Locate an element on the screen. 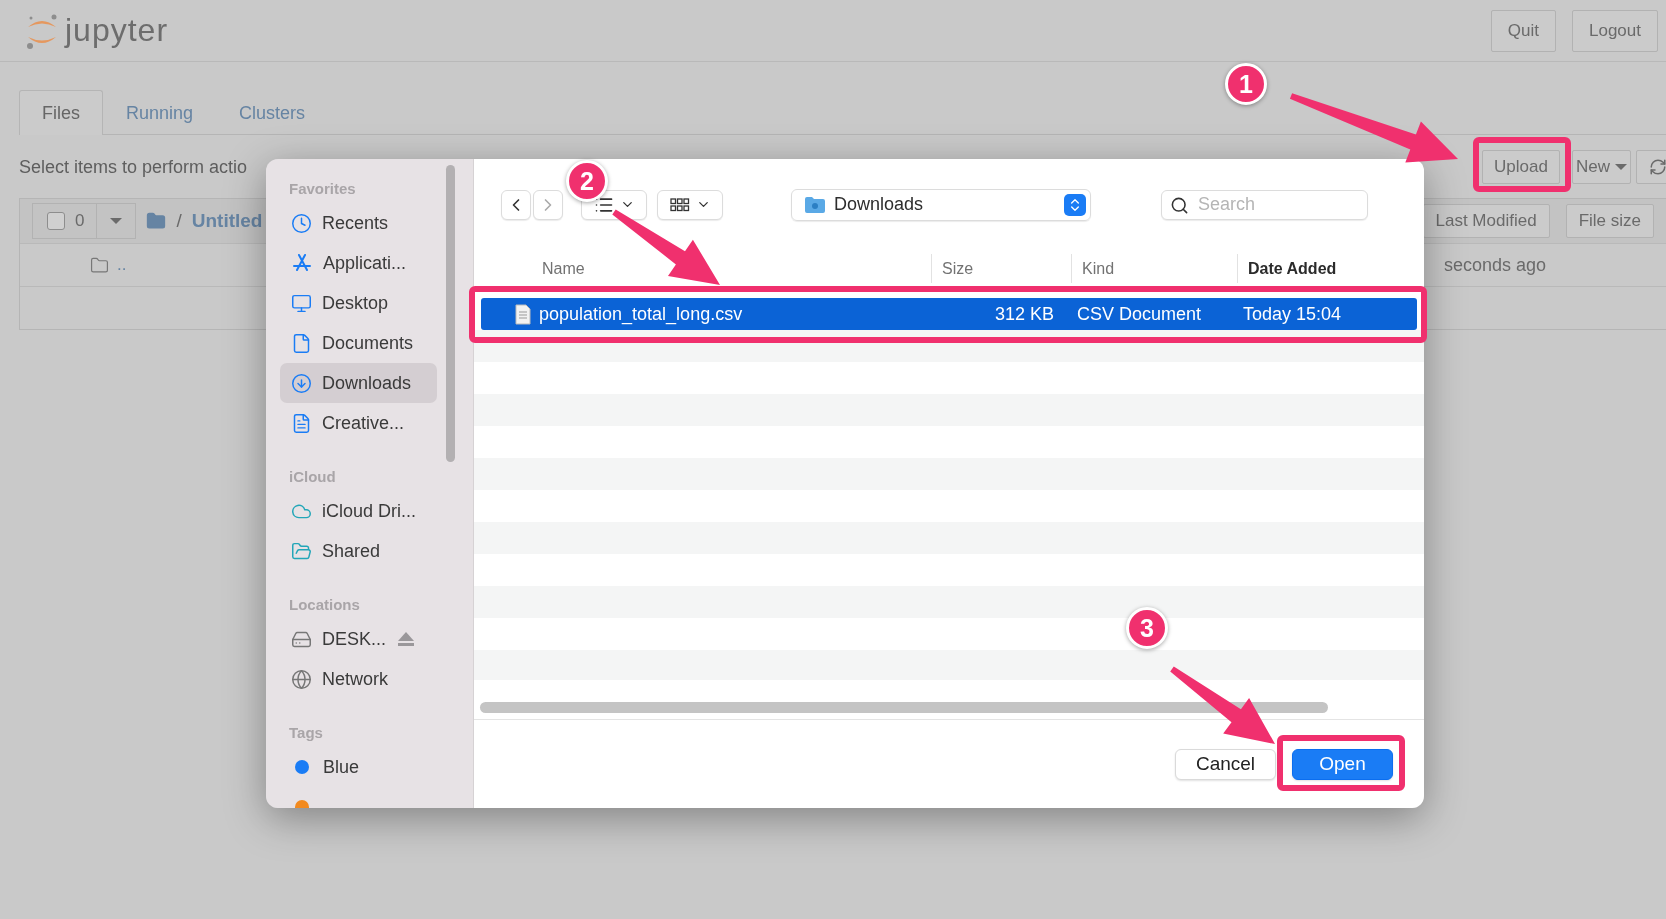 The width and height of the screenshot is (1666, 919). refresh-icon is located at coordinates (1657, 167).